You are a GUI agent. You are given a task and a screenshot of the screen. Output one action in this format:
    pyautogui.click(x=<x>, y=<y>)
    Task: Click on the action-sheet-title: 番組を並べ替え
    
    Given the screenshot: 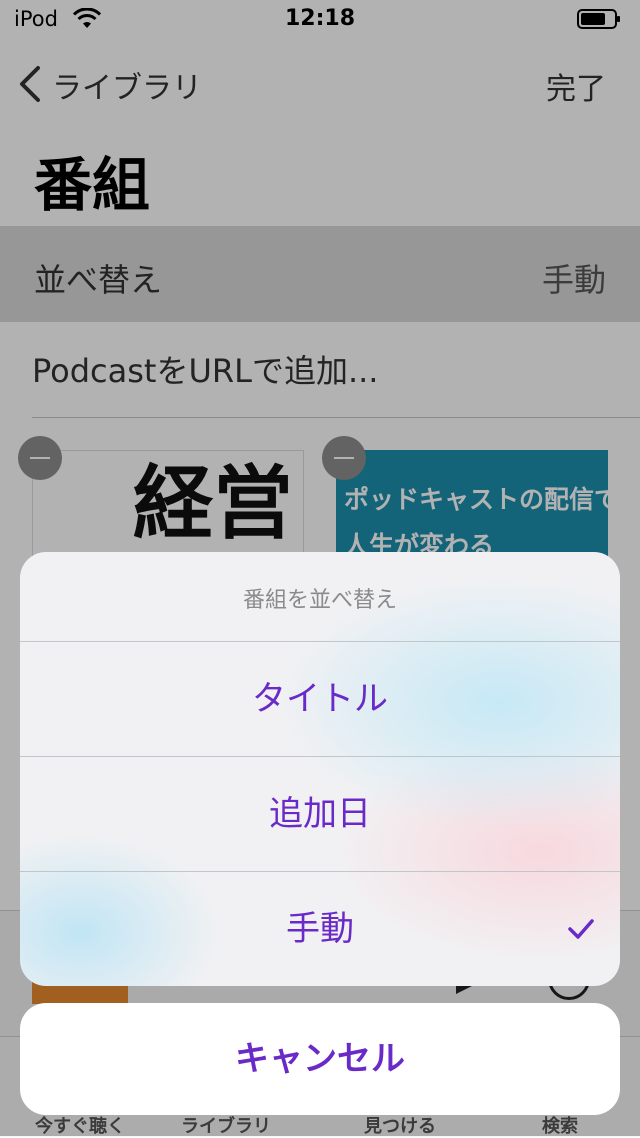 What is the action you would take?
    pyautogui.click(x=319, y=600)
    